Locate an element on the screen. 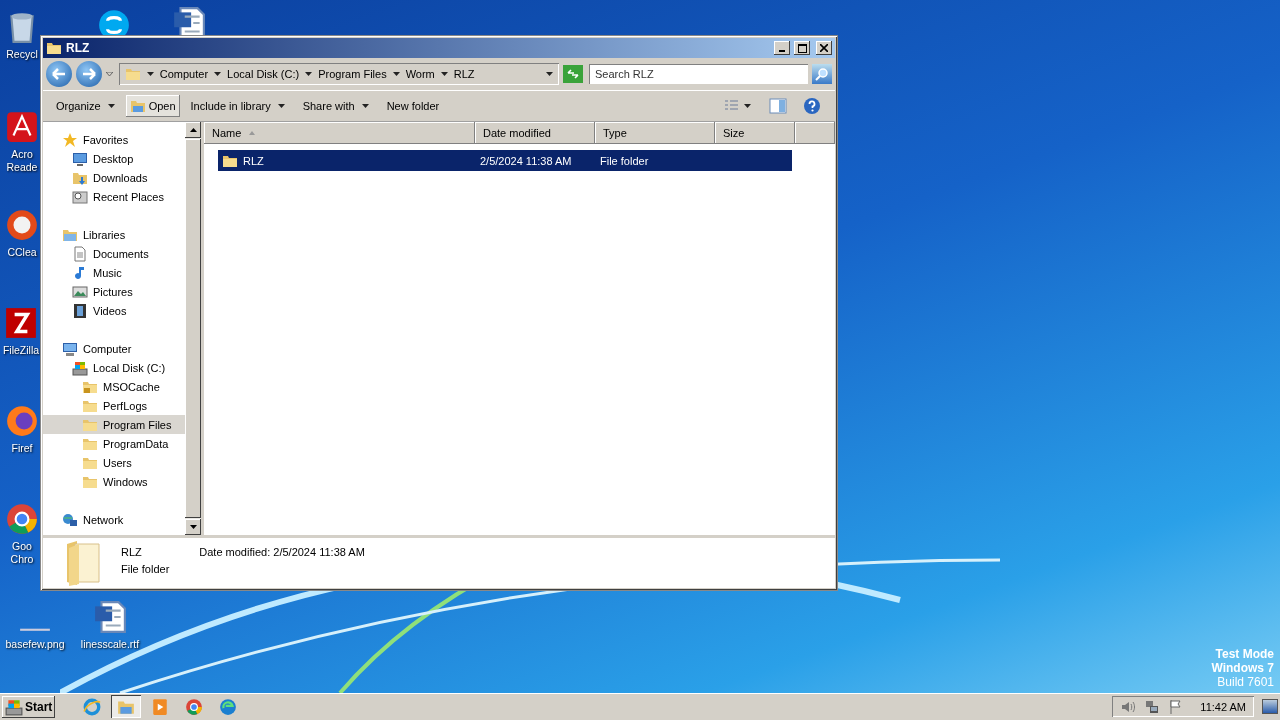 The image size is (1280, 720). broom-icon is located at coordinates (22, 225).